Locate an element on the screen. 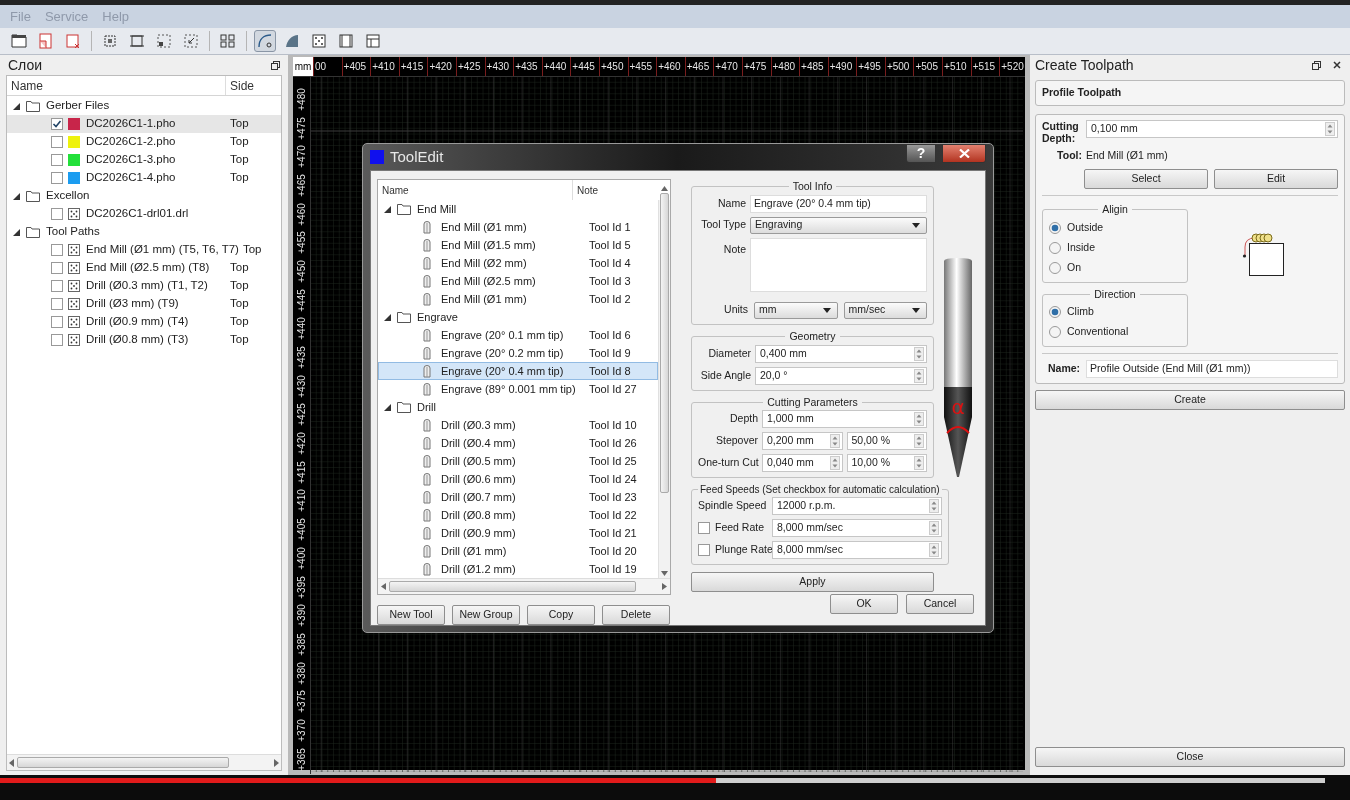 Image resolution: width=1350 pixels, height=800 pixels. spin-field: 1,000 mm is located at coordinates (844, 419).